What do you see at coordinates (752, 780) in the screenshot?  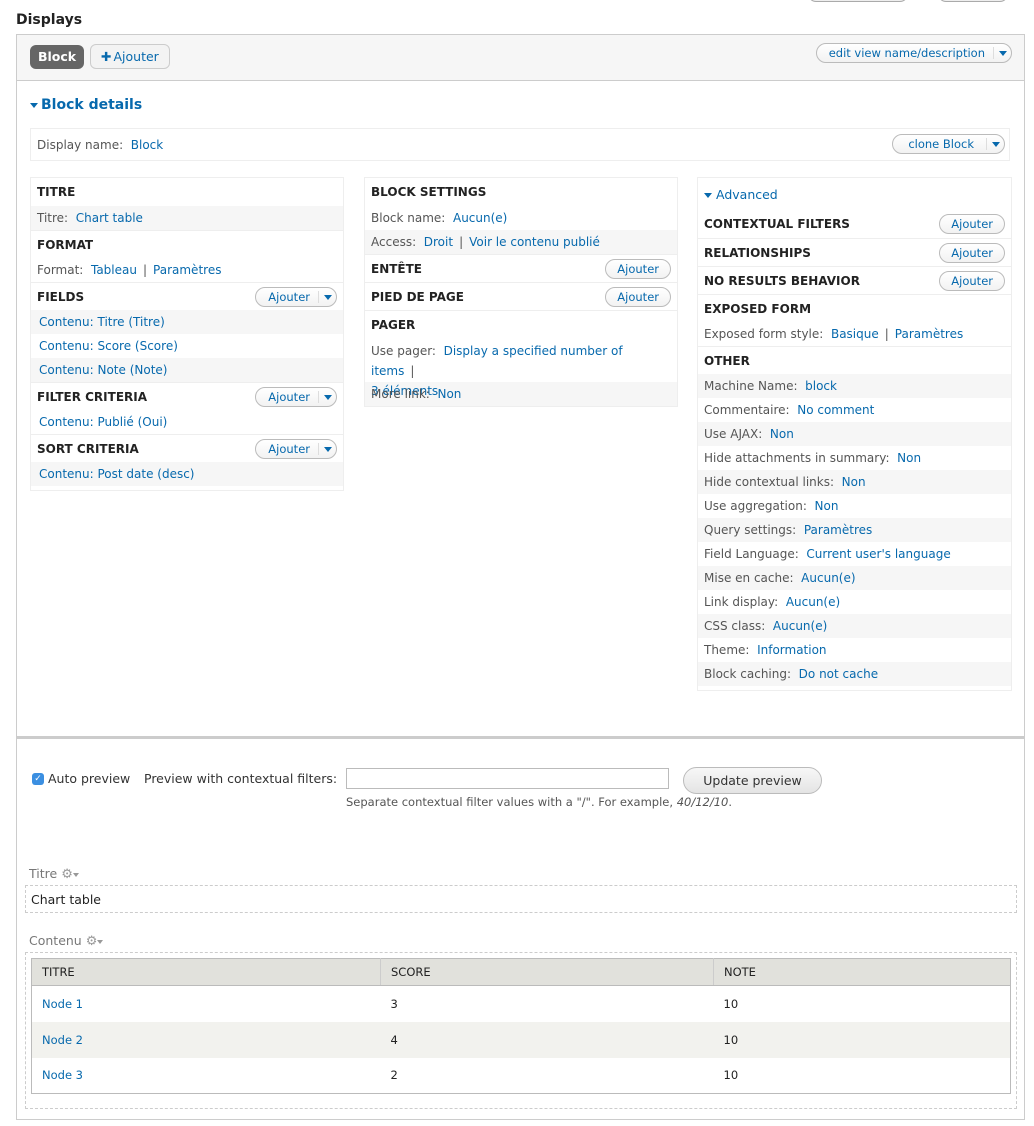 I see `update-preview-button: Update preview` at bounding box center [752, 780].